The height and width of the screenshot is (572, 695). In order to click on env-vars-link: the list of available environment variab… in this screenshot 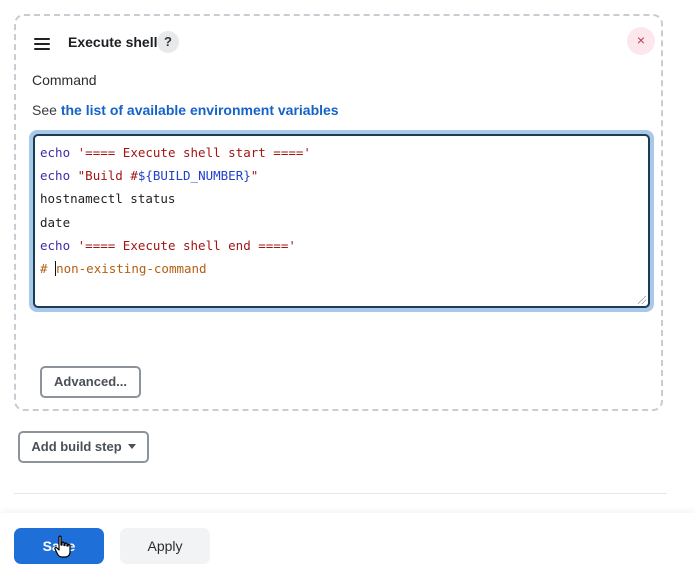, I will do `click(200, 110)`.